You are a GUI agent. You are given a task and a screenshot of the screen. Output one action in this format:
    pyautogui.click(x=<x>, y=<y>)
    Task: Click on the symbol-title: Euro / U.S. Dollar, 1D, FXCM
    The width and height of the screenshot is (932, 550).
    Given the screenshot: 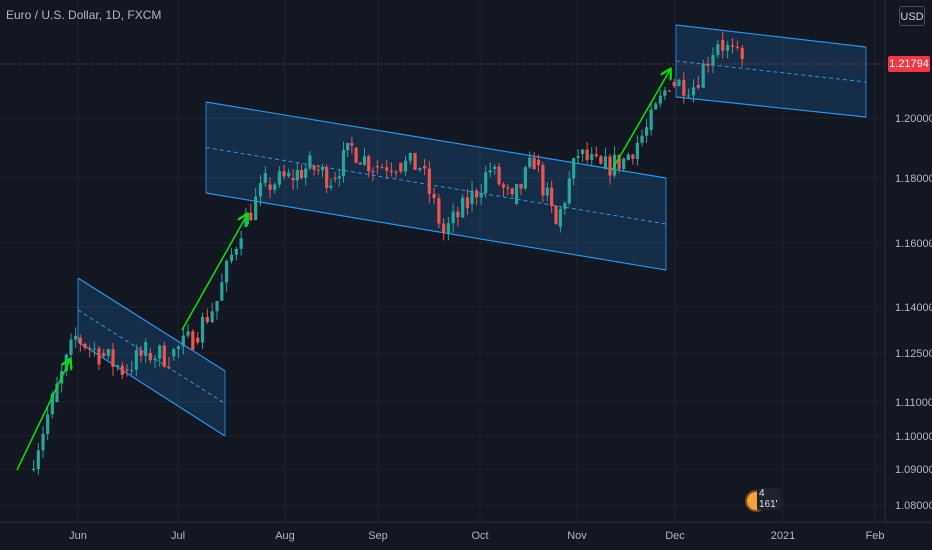 What is the action you would take?
    pyautogui.click(x=83, y=15)
    